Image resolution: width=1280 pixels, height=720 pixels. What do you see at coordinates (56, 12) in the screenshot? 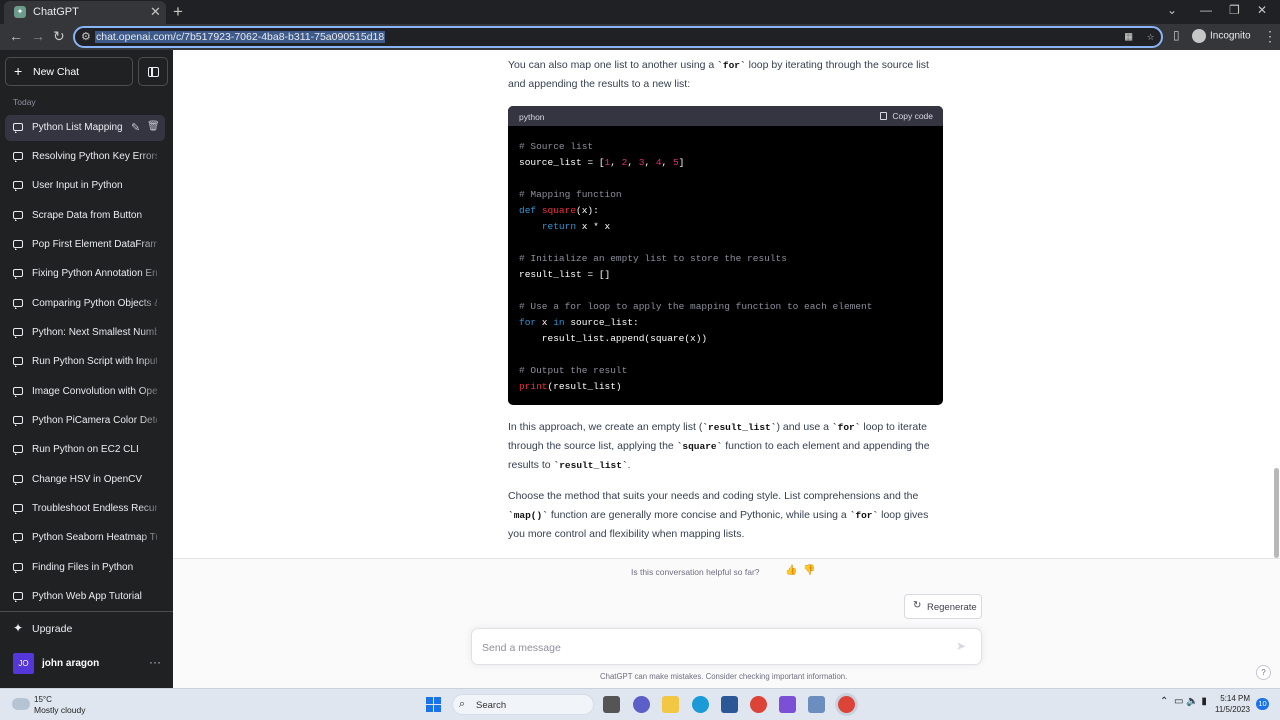
I see `tab-title: ChatGPT` at bounding box center [56, 12].